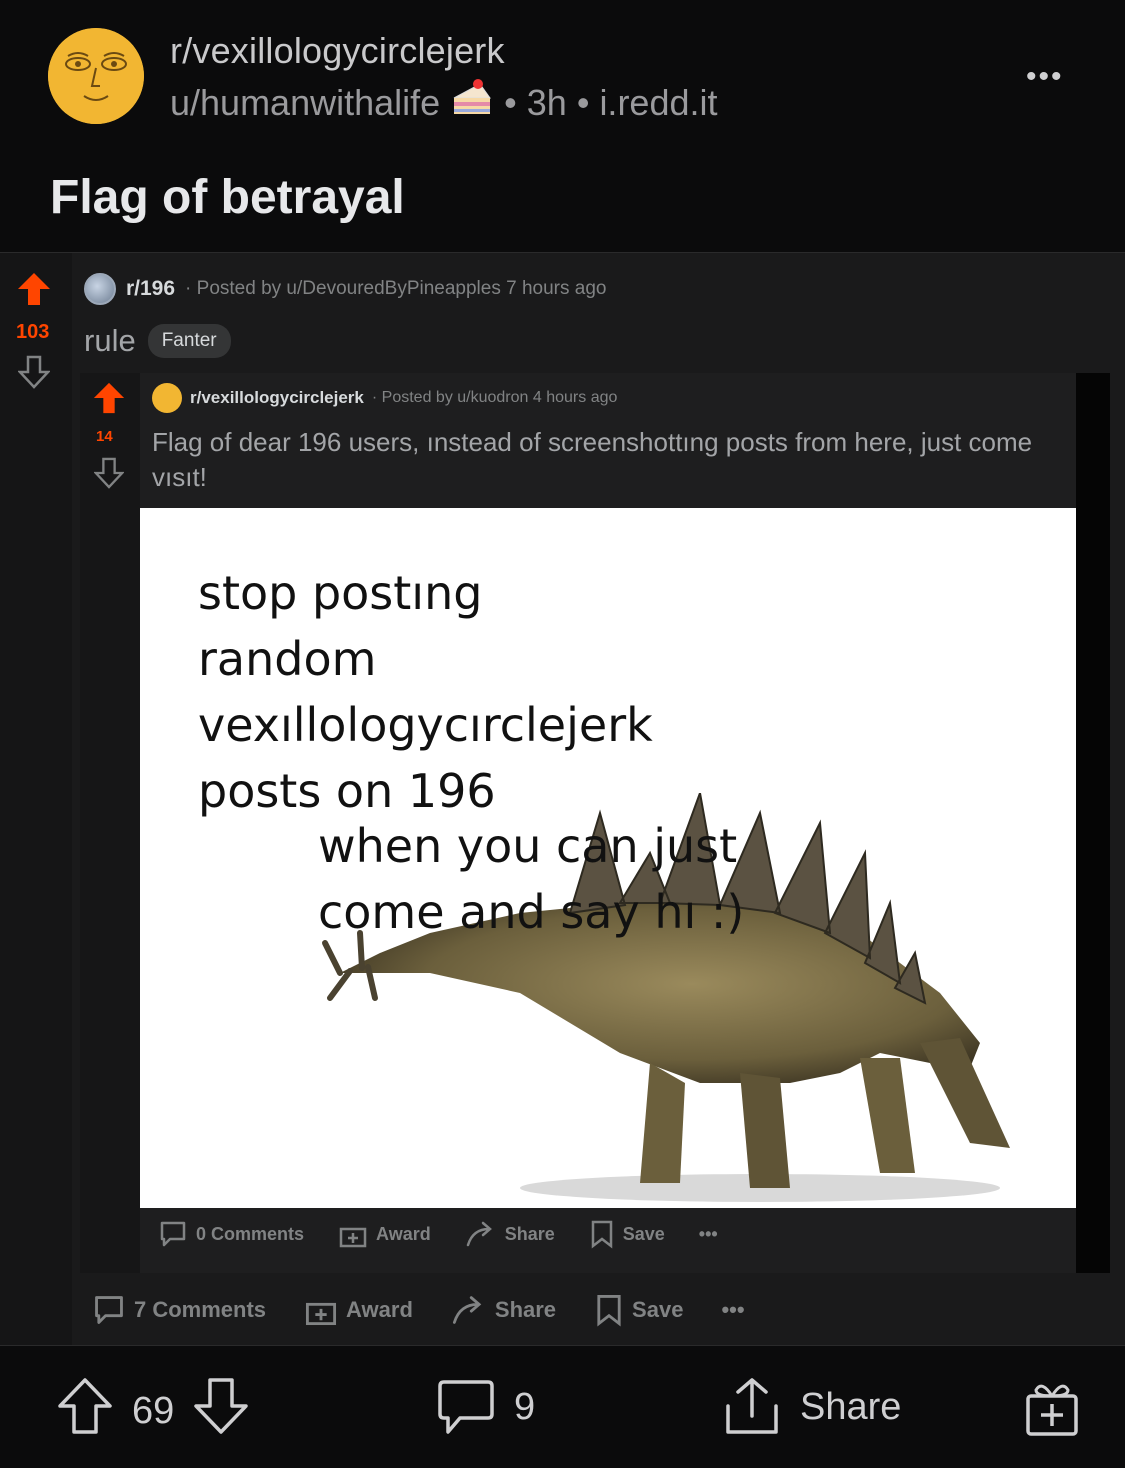 This screenshot has width=1125, height=1468. What do you see at coordinates (384, 1234) in the screenshot?
I see `inner-award-button: Award` at bounding box center [384, 1234].